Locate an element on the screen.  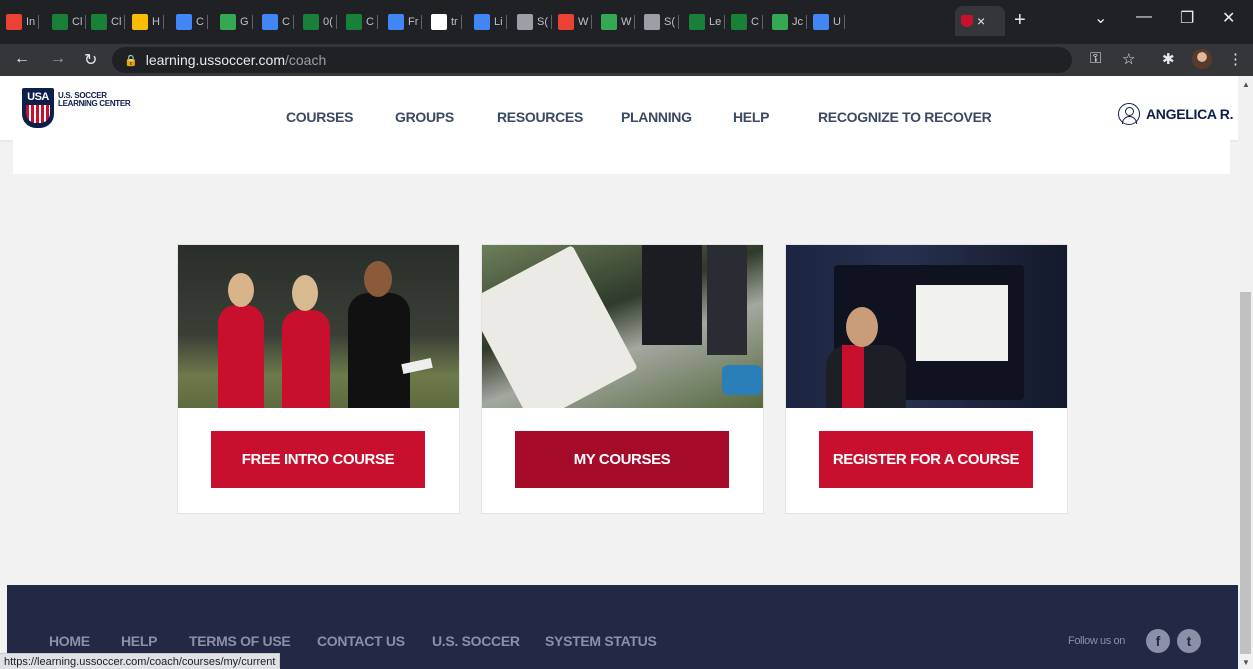
tab-label: Fr is located at coordinates (413, 22).